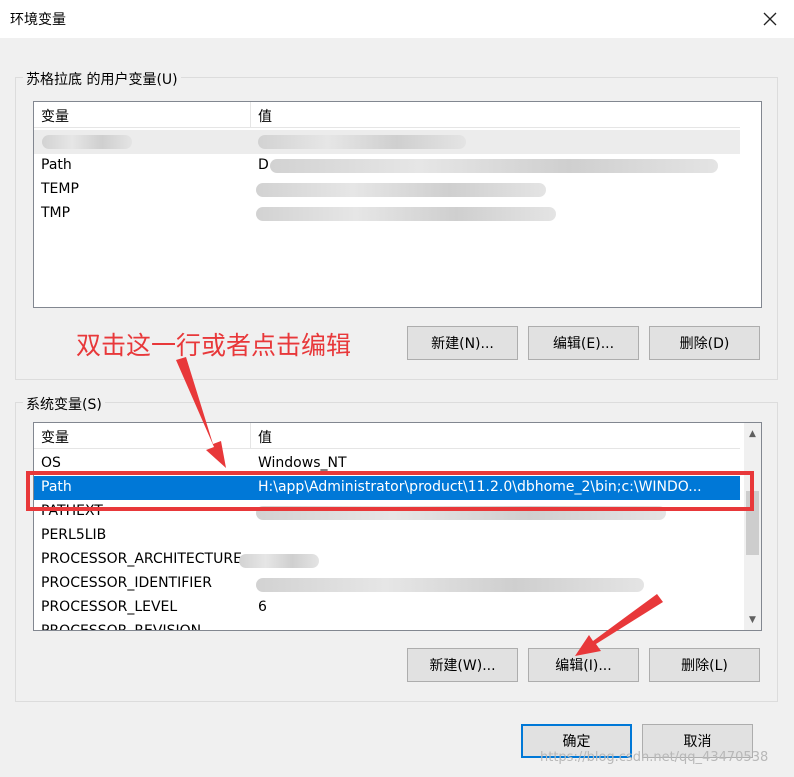 This screenshot has height=777, width=794. I want to click on scroll-down-icon: ▼, so click(752, 619).